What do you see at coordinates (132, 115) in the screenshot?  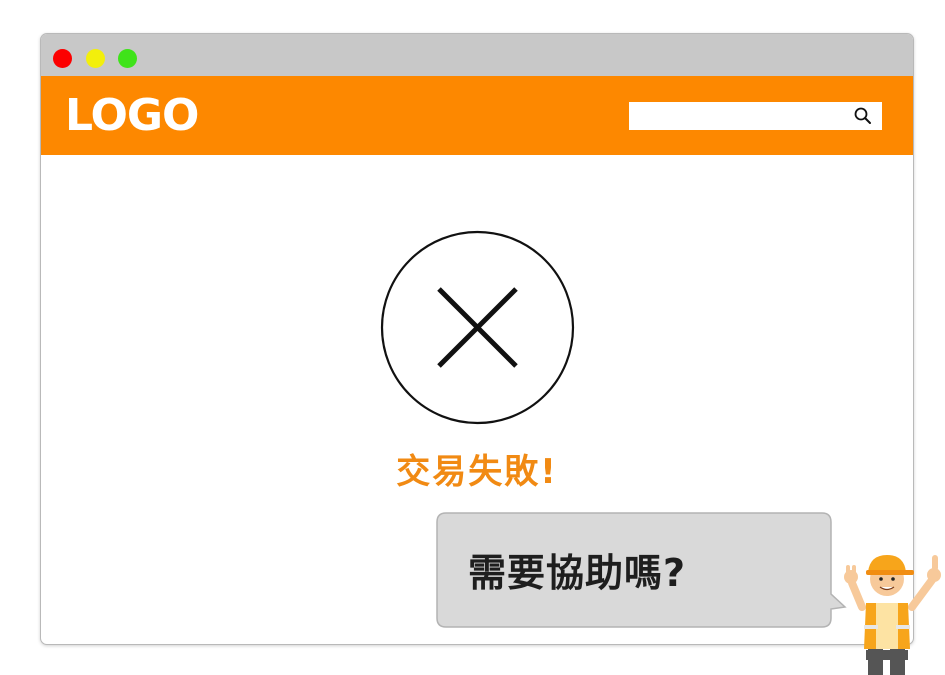 I see `site-logo: LOGO` at bounding box center [132, 115].